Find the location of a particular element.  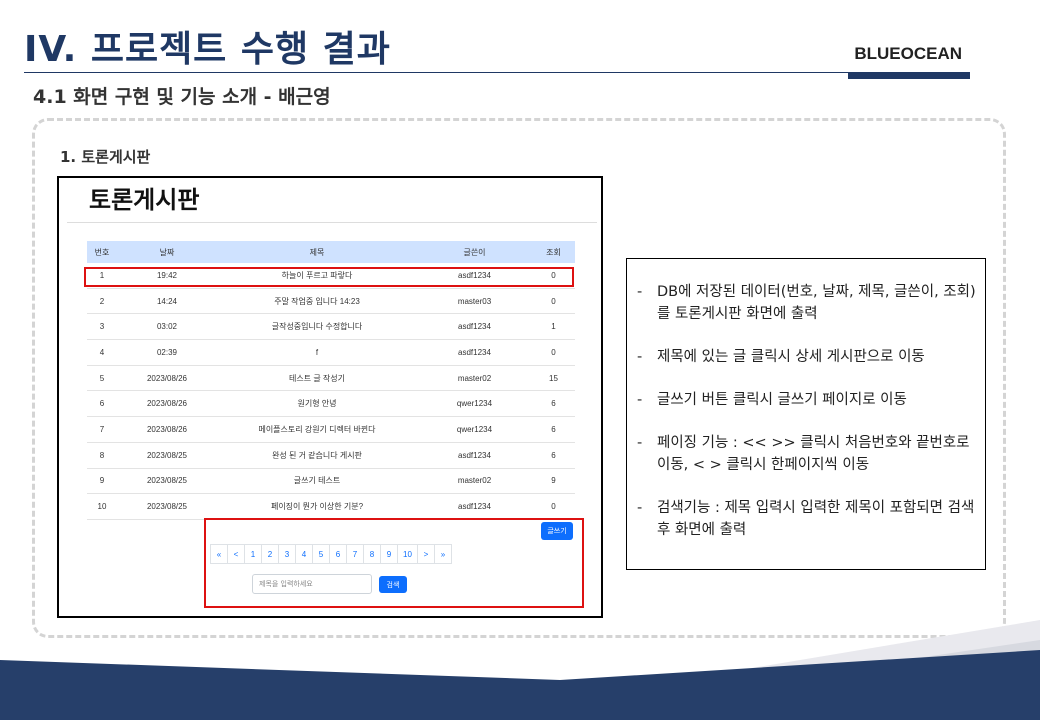

cell-writer: master03 is located at coordinates (474, 301).